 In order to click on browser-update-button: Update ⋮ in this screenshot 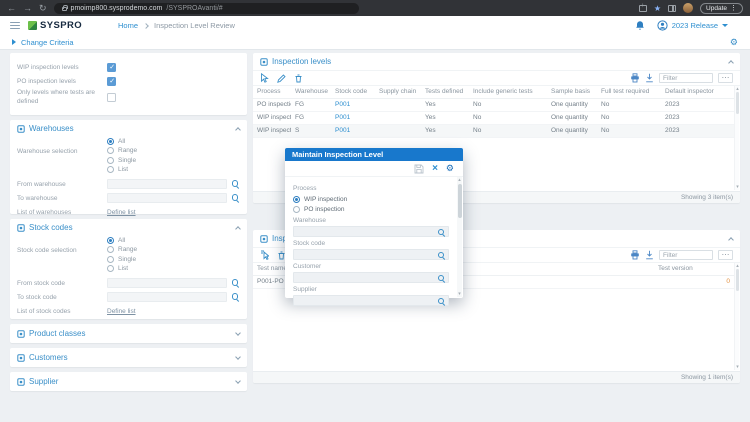, I will do `click(721, 8)`.